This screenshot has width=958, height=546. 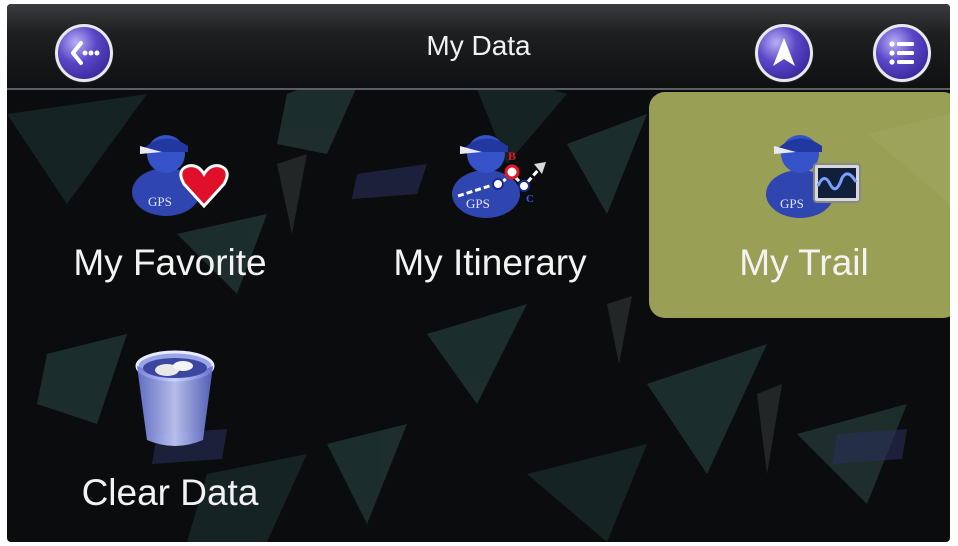 I want to click on back-button, so click(x=84, y=53).